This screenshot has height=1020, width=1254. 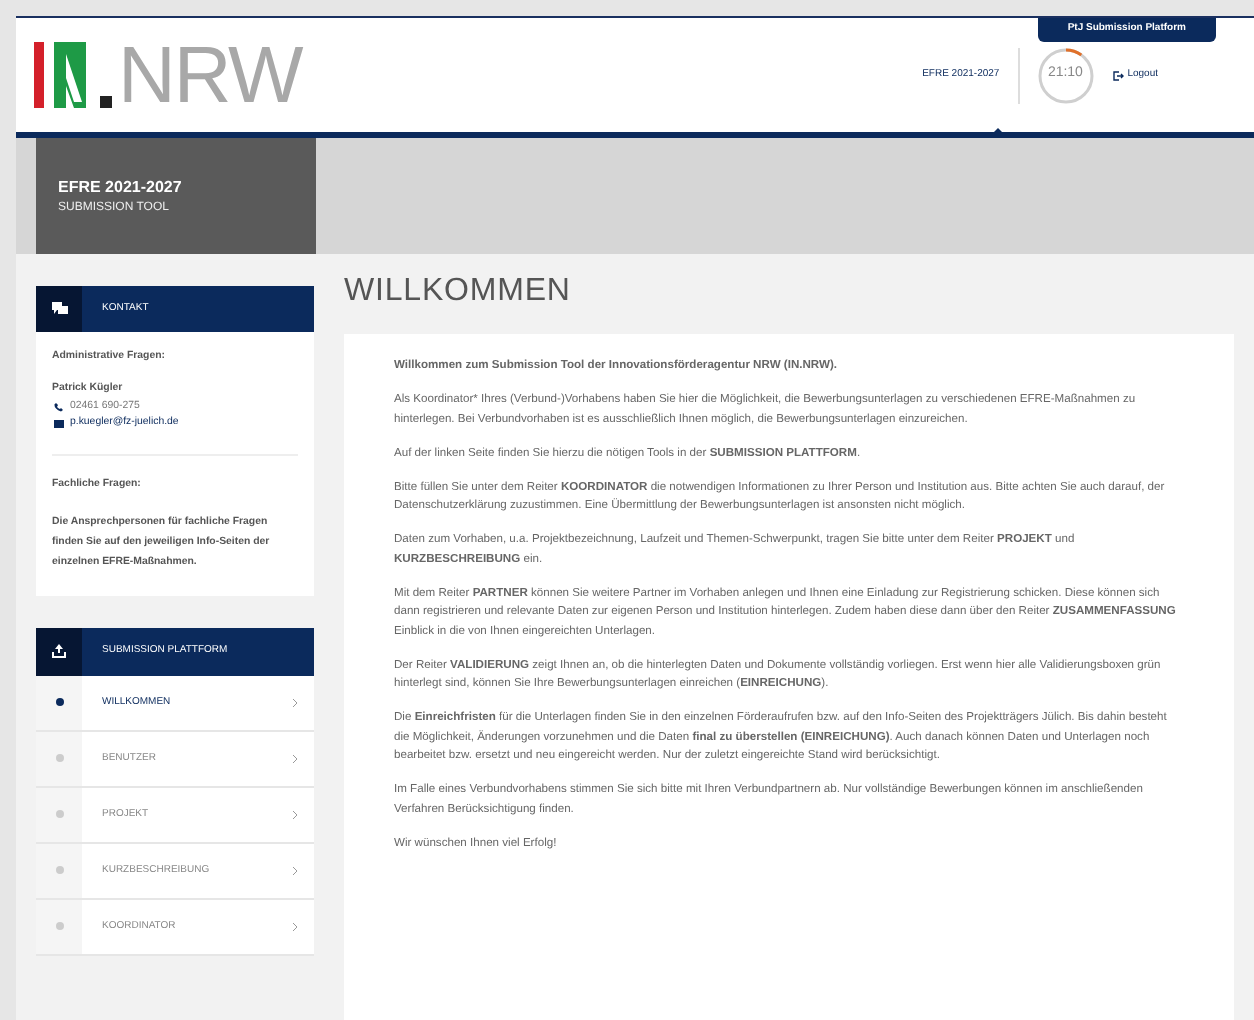 I want to click on banner-title: EFRE 2021-2027, so click(x=121, y=187).